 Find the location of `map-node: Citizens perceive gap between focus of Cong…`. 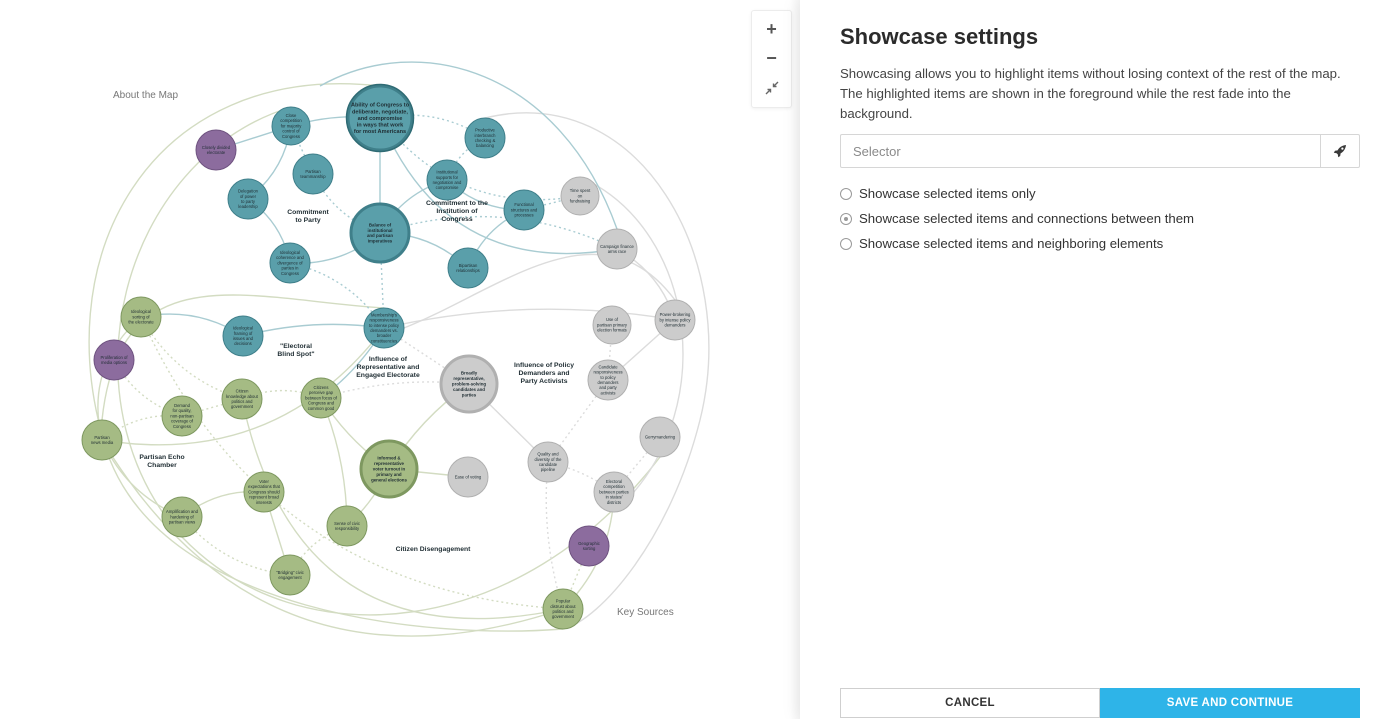

map-node: Citizens perceive gap between focus of Cong… is located at coordinates (321, 398).